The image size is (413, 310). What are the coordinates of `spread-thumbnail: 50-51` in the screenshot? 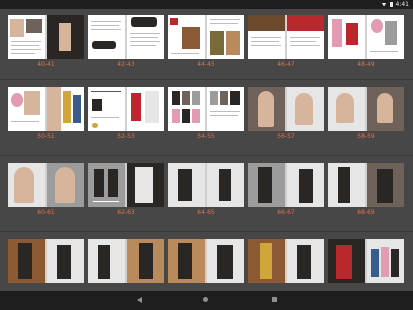 It's located at (46, 112).